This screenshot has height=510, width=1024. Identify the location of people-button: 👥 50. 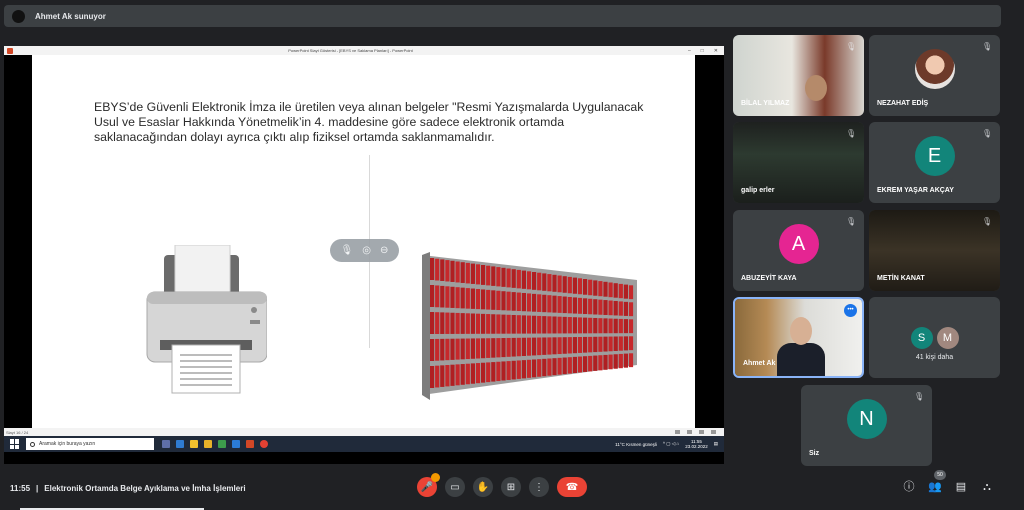
(937, 482).